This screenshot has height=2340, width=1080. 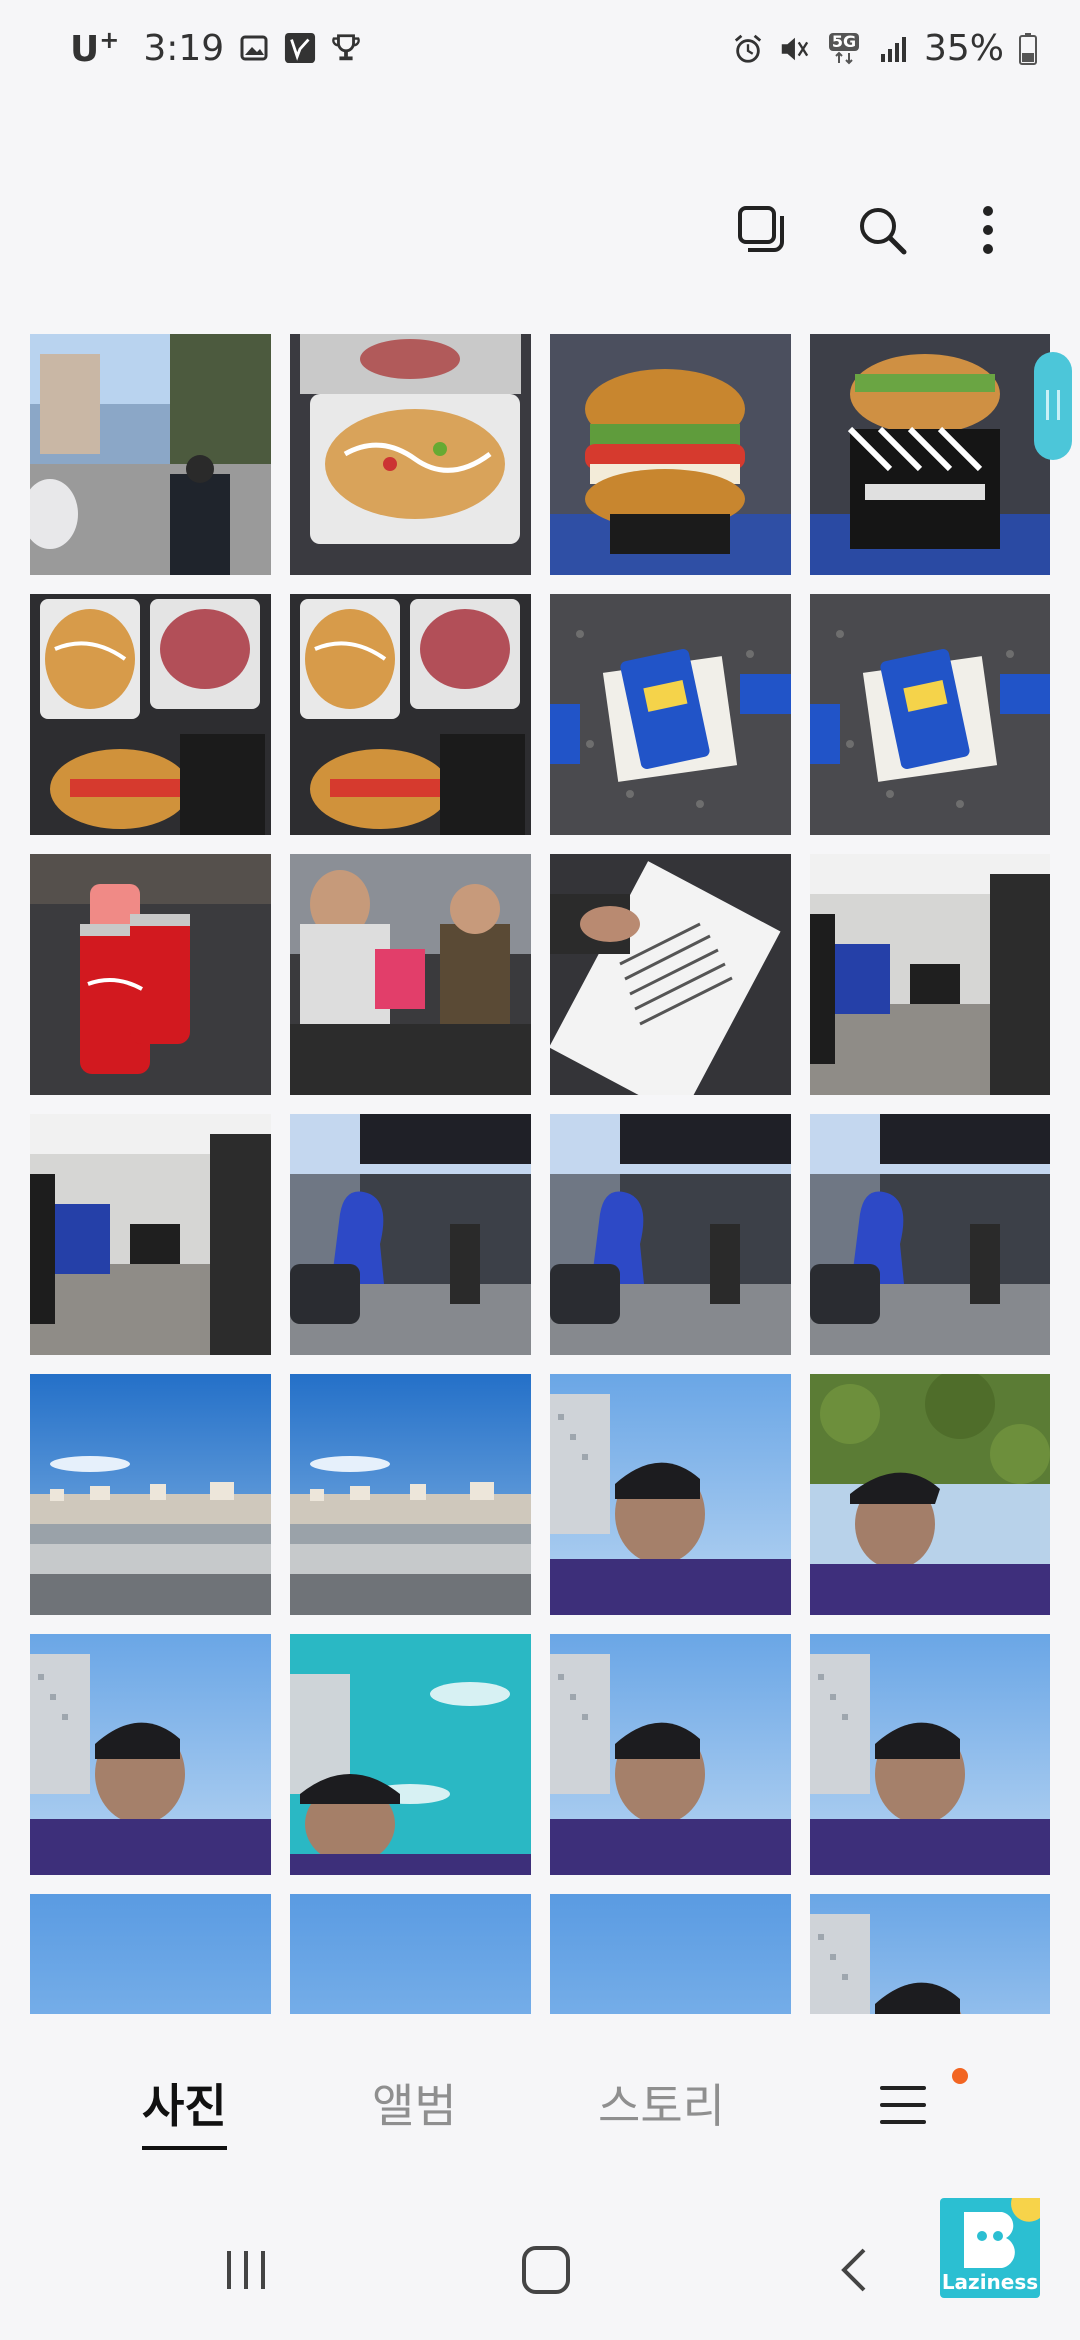 What do you see at coordinates (988, 230) in the screenshot?
I see `more-options-icon` at bounding box center [988, 230].